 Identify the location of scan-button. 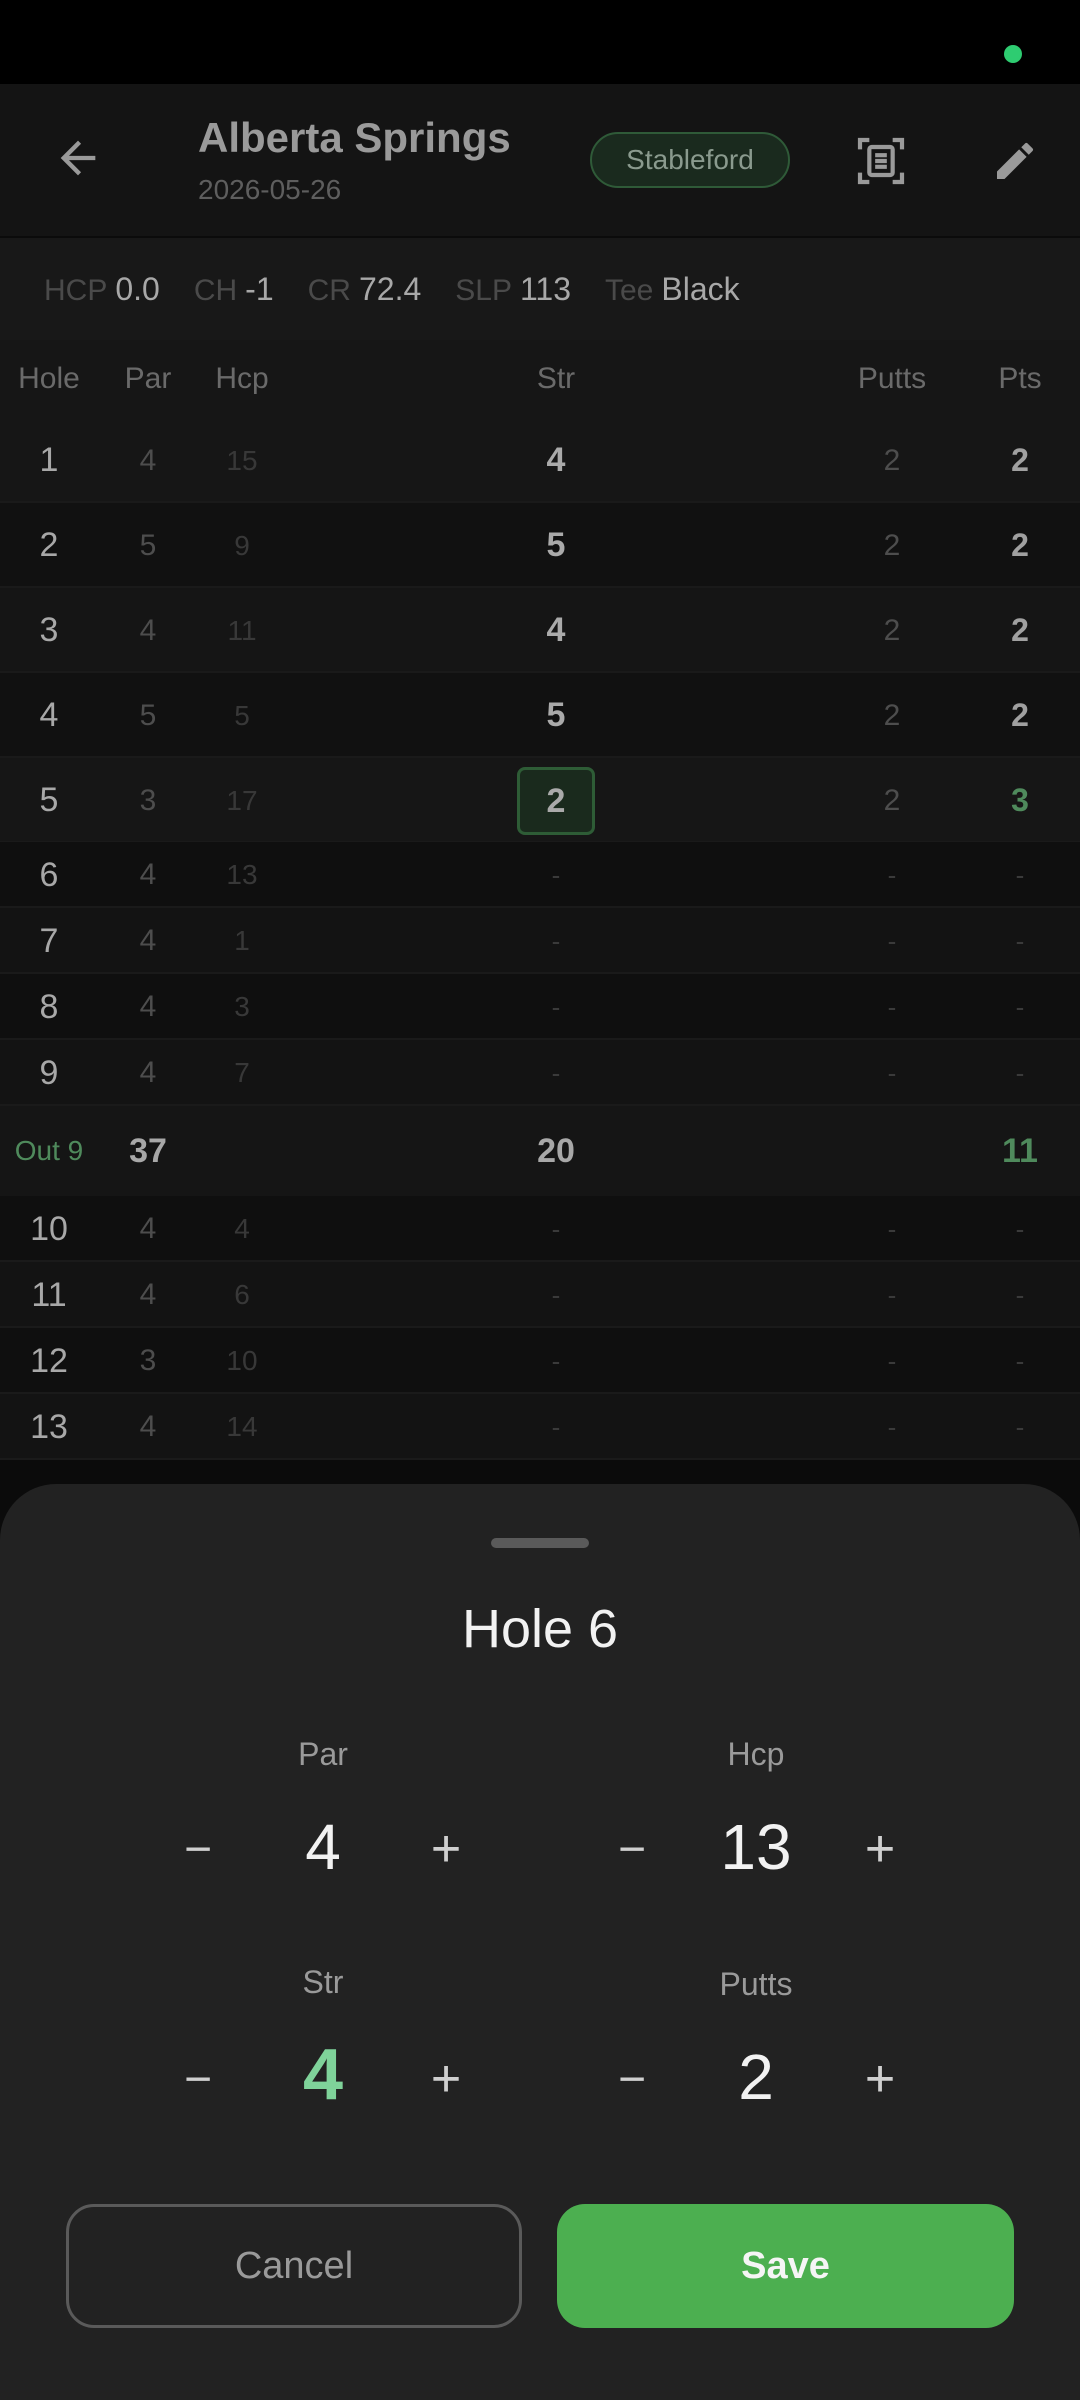
(881, 161).